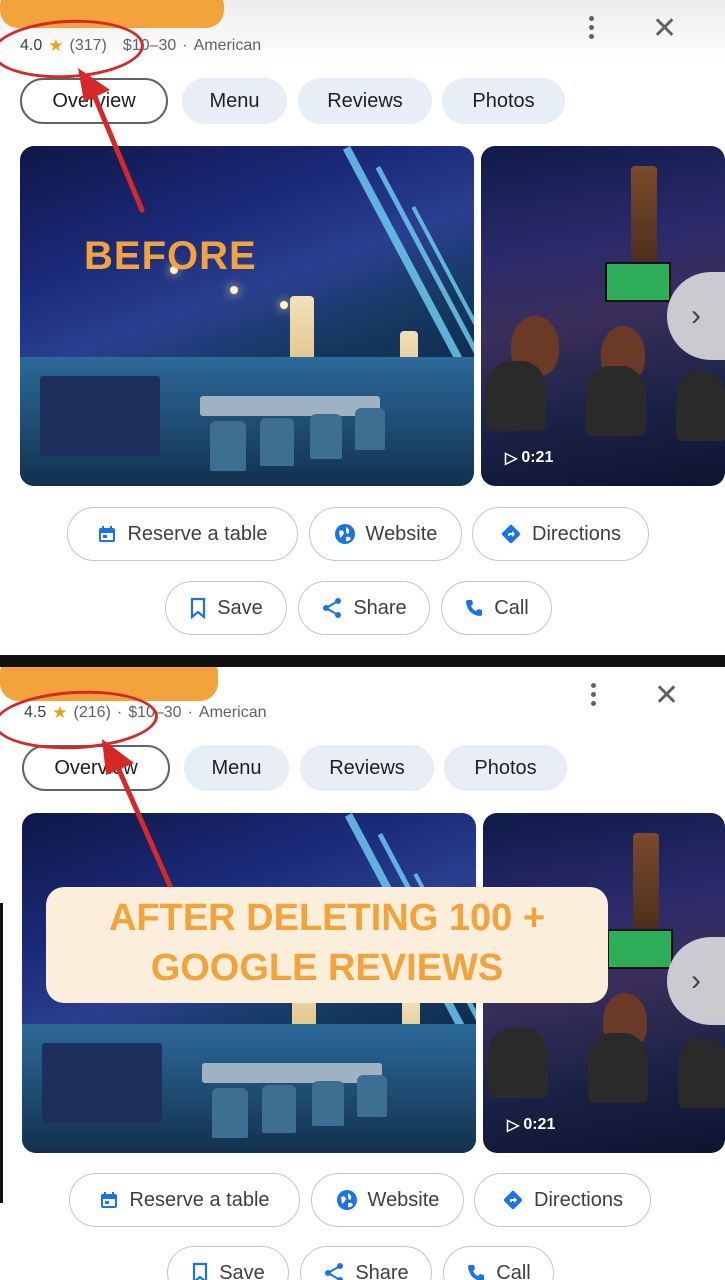 The height and width of the screenshot is (1280, 725). I want to click on before-label: BEFORE, so click(170, 256).